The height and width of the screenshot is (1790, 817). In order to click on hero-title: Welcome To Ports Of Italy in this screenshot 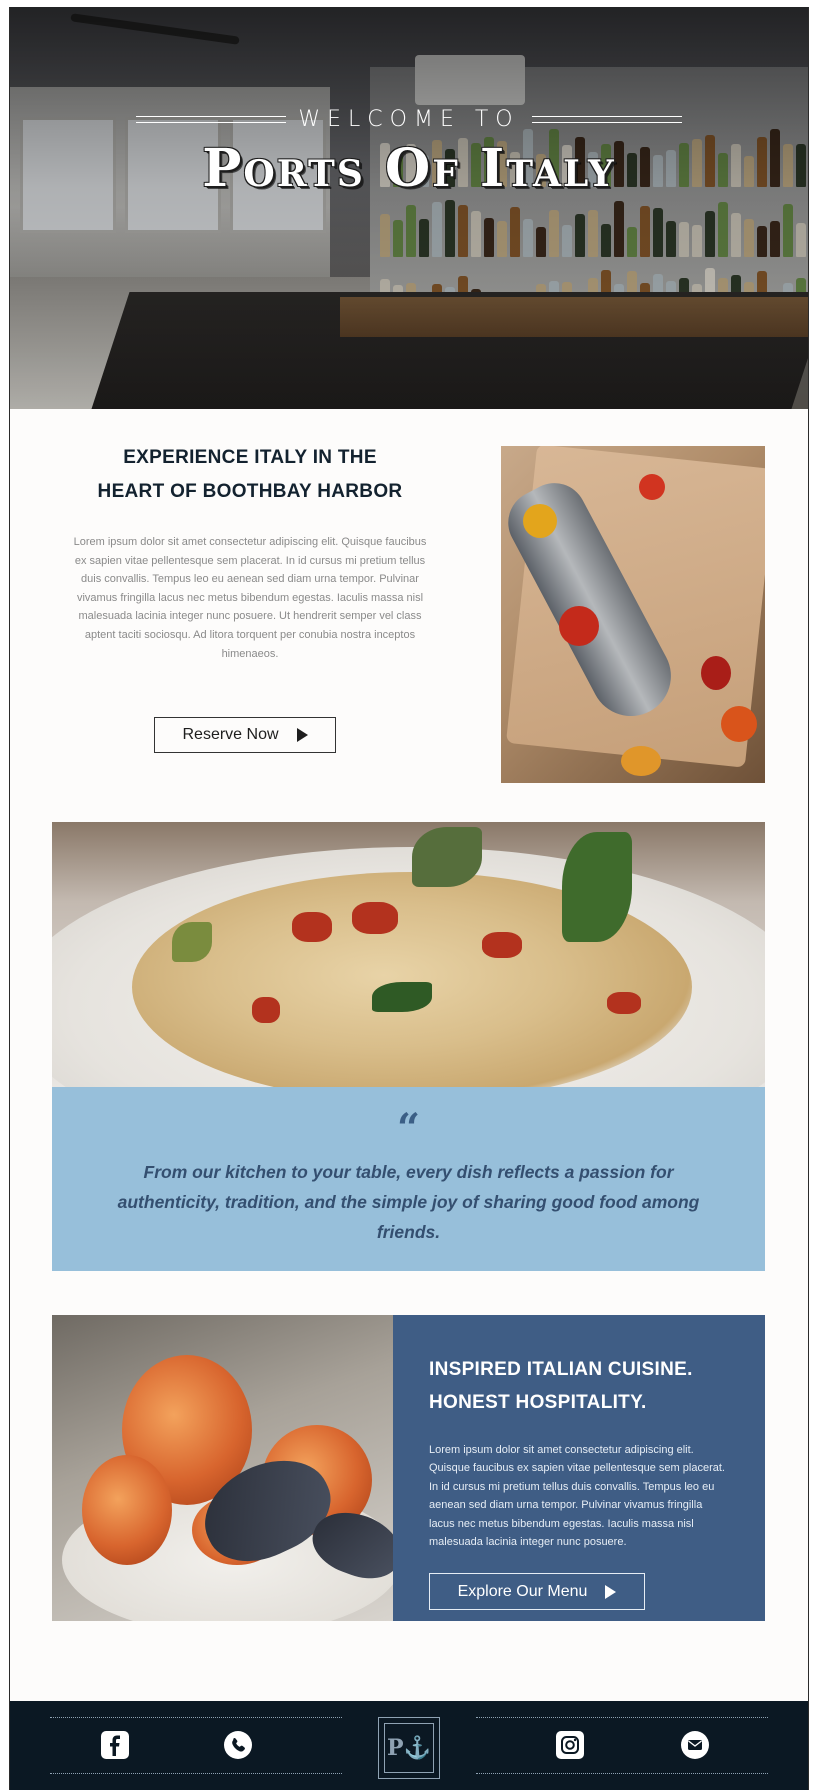, I will do `click(409, 153)`.